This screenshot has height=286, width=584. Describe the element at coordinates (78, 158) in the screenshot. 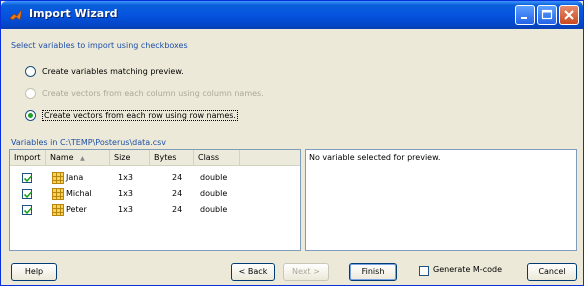

I see `column-header-name: Name ▲` at that location.